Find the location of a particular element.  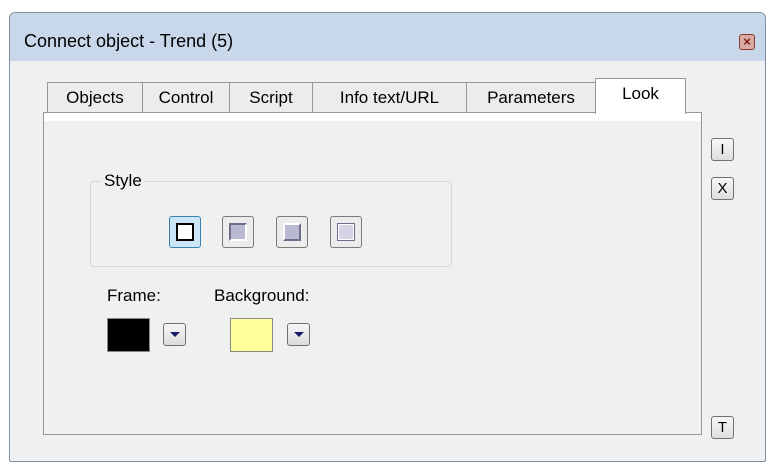

tab-objects: Objects is located at coordinates (95, 97).